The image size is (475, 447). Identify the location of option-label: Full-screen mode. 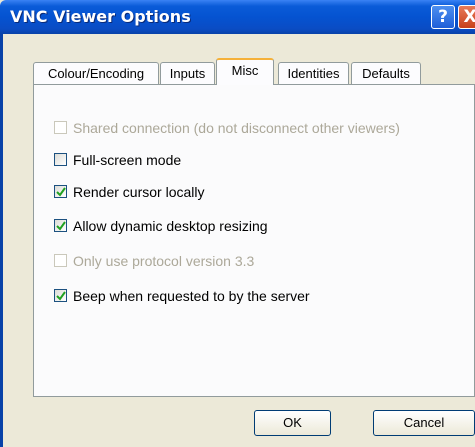
(127, 160).